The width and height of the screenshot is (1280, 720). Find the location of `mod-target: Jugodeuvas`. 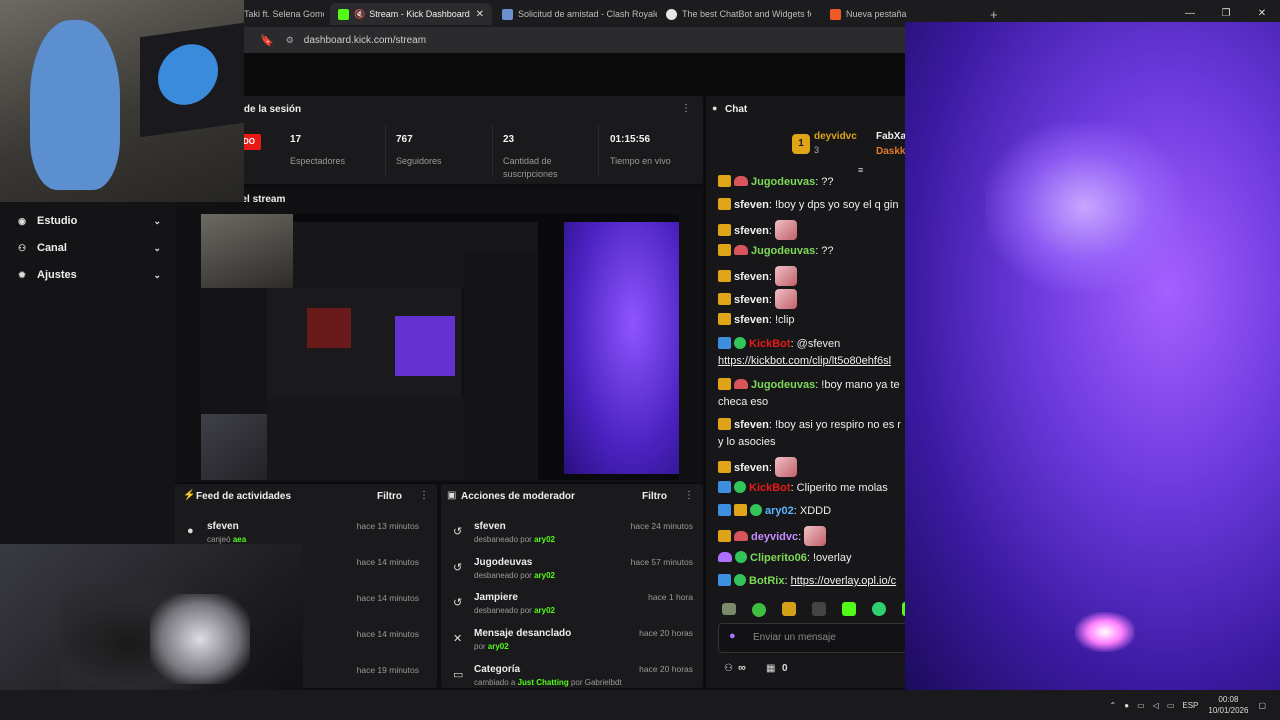

mod-target: Jugodeuvas is located at coordinates (503, 562).